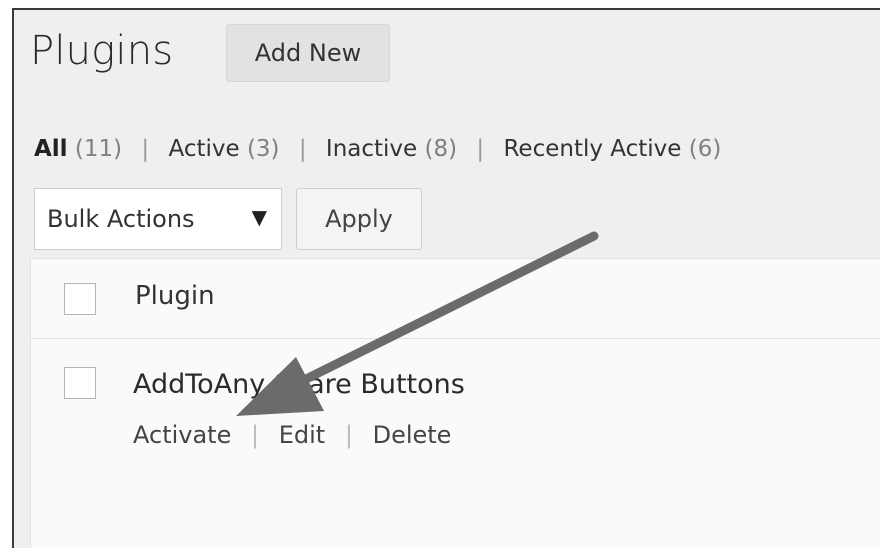  What do you see at coordinates (308, 53) in the screenshot?
I see `add-new-button: Add New` at bounding box center [308, 53].